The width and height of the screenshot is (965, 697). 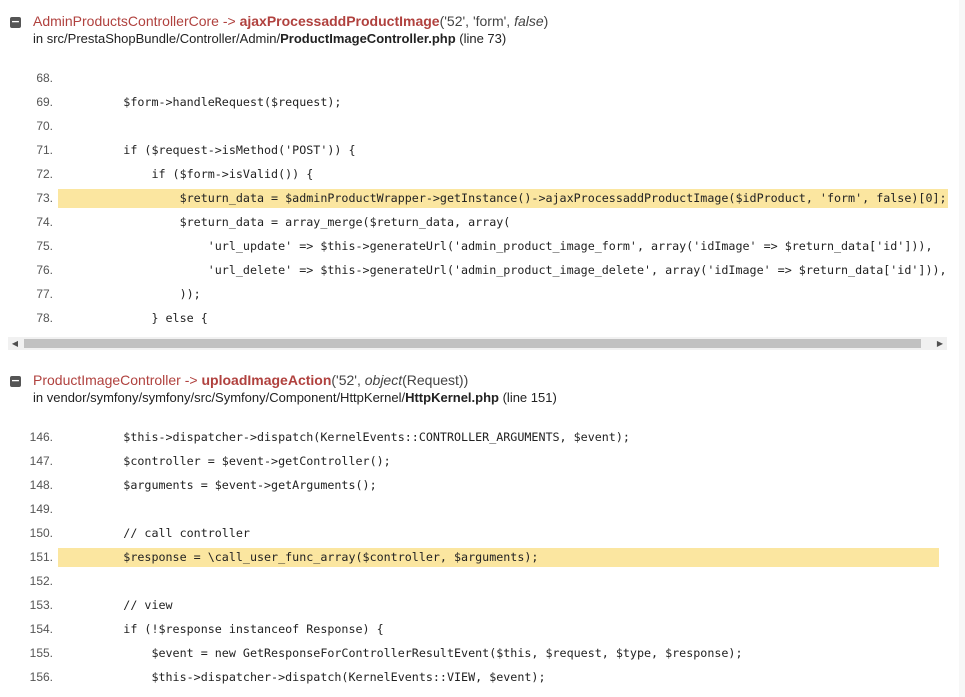 What do you see at coordinates (469, 581) in the screenshot?
I see `code-line: 152.` at bounding box center [469, 581].